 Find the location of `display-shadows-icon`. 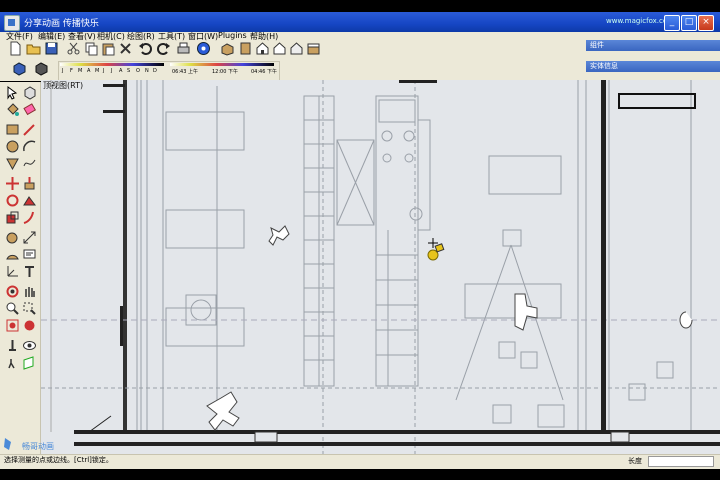

display-shadows-icon is located at coordinates (41, 68).